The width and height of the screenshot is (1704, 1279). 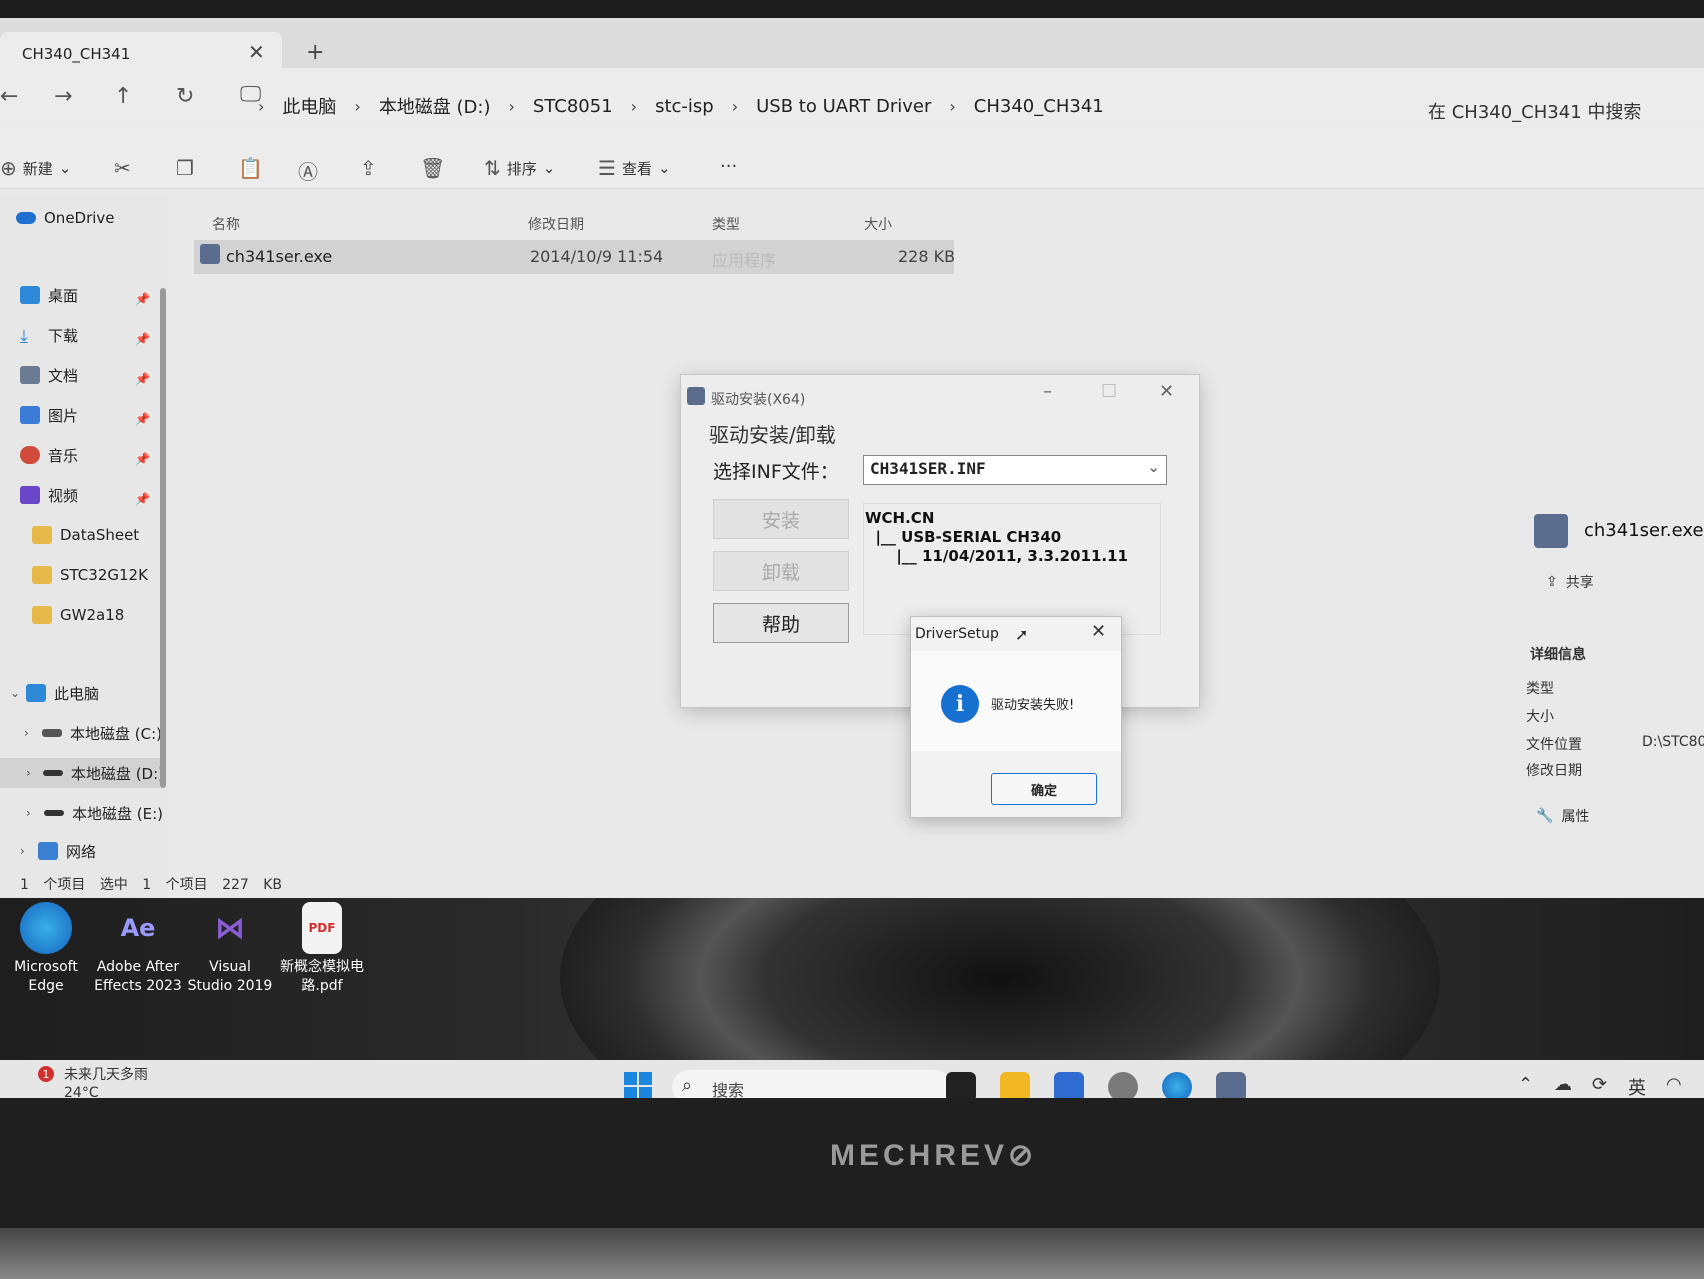 I want to click on sidebar-item-drive-d: › 本地磁盘 (D:), so click(x=82, y=773).